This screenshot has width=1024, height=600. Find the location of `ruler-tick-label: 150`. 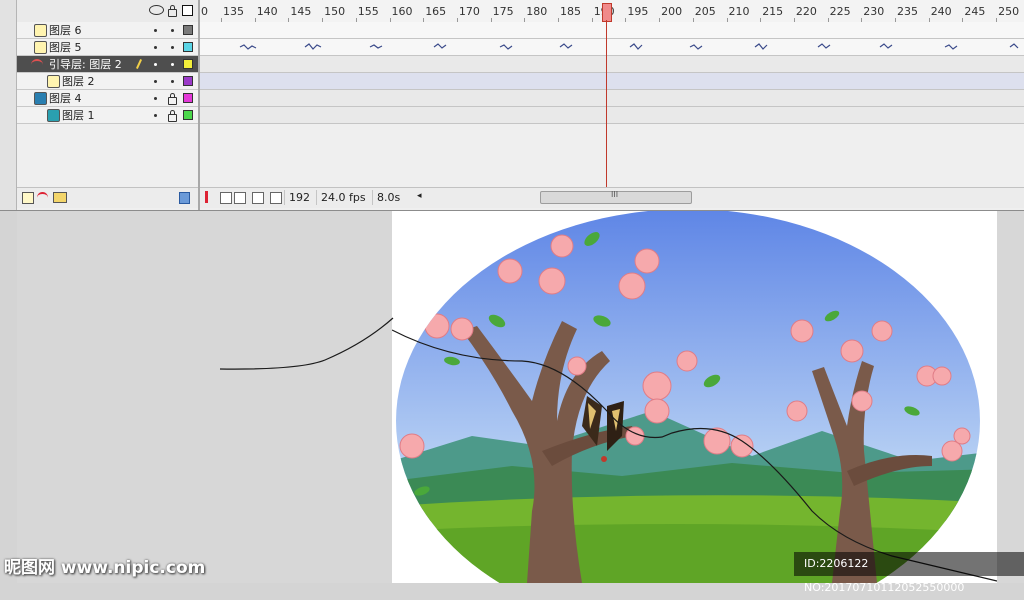

ruler-tick-label: 150 is located at coordinates (335, 11).